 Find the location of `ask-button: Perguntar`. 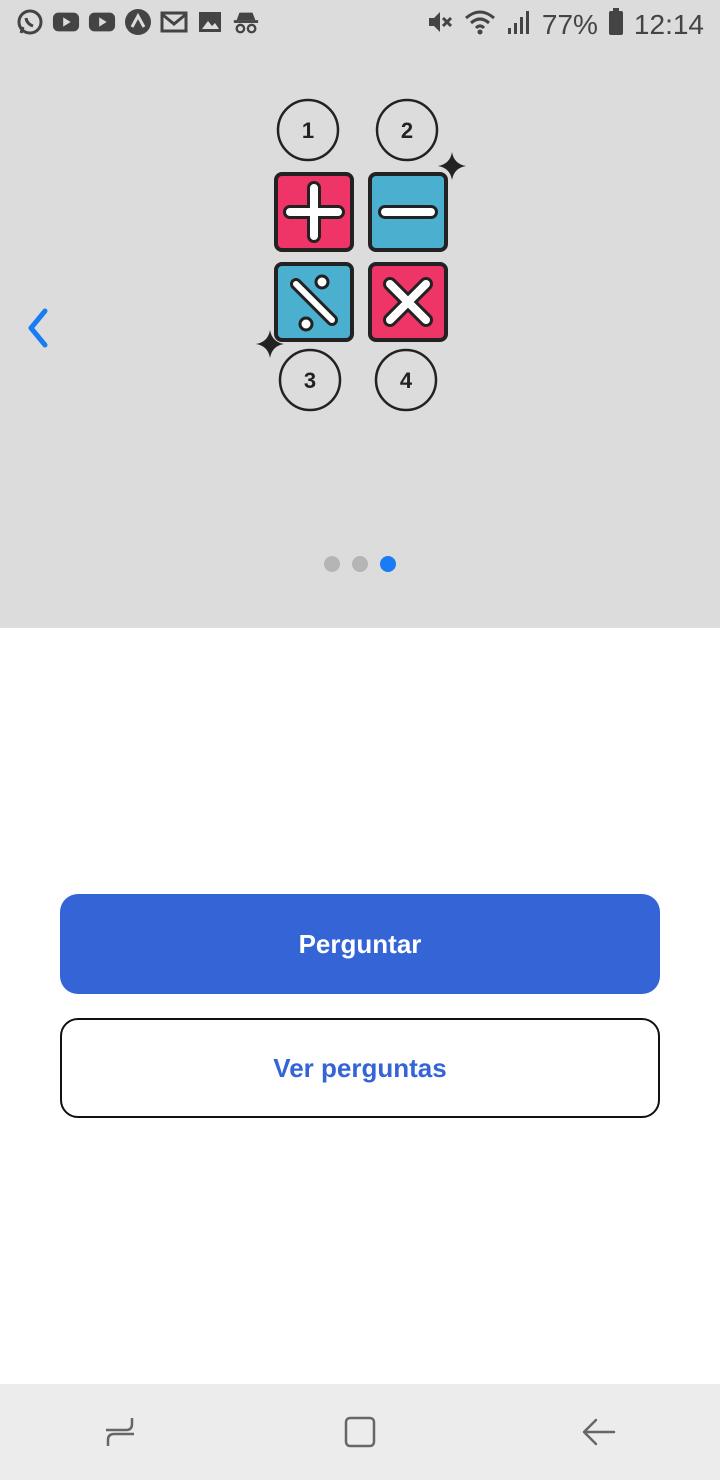

ask-button: Perguntar is located at coordinates (360, 944).